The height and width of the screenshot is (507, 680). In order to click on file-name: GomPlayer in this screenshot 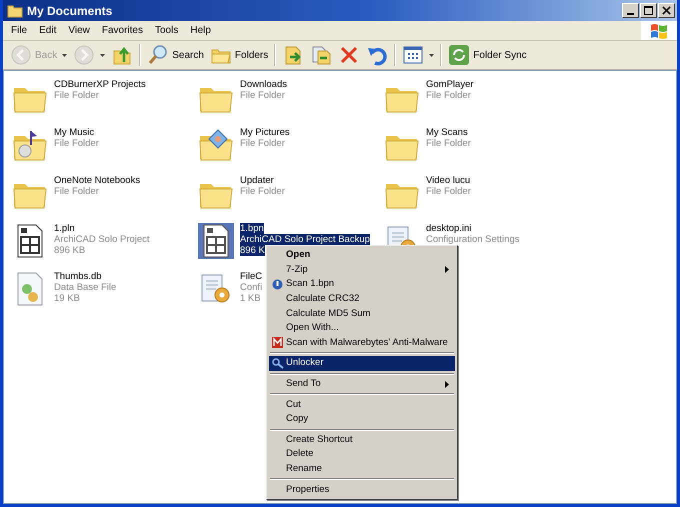, I will do `click(450, 84)`.